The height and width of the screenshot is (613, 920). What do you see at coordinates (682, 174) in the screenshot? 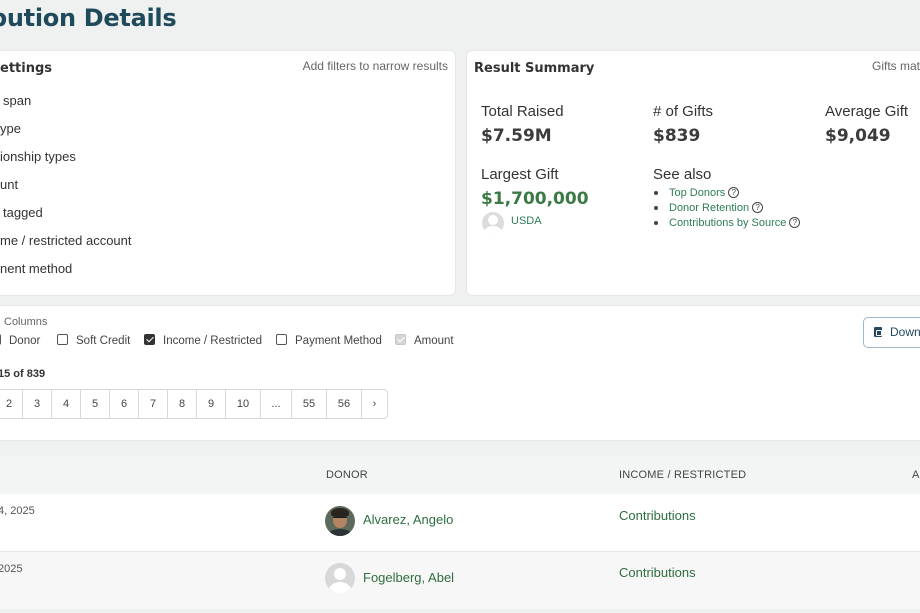
I see `see-also-label: See also` at bounding box center [682, 174].